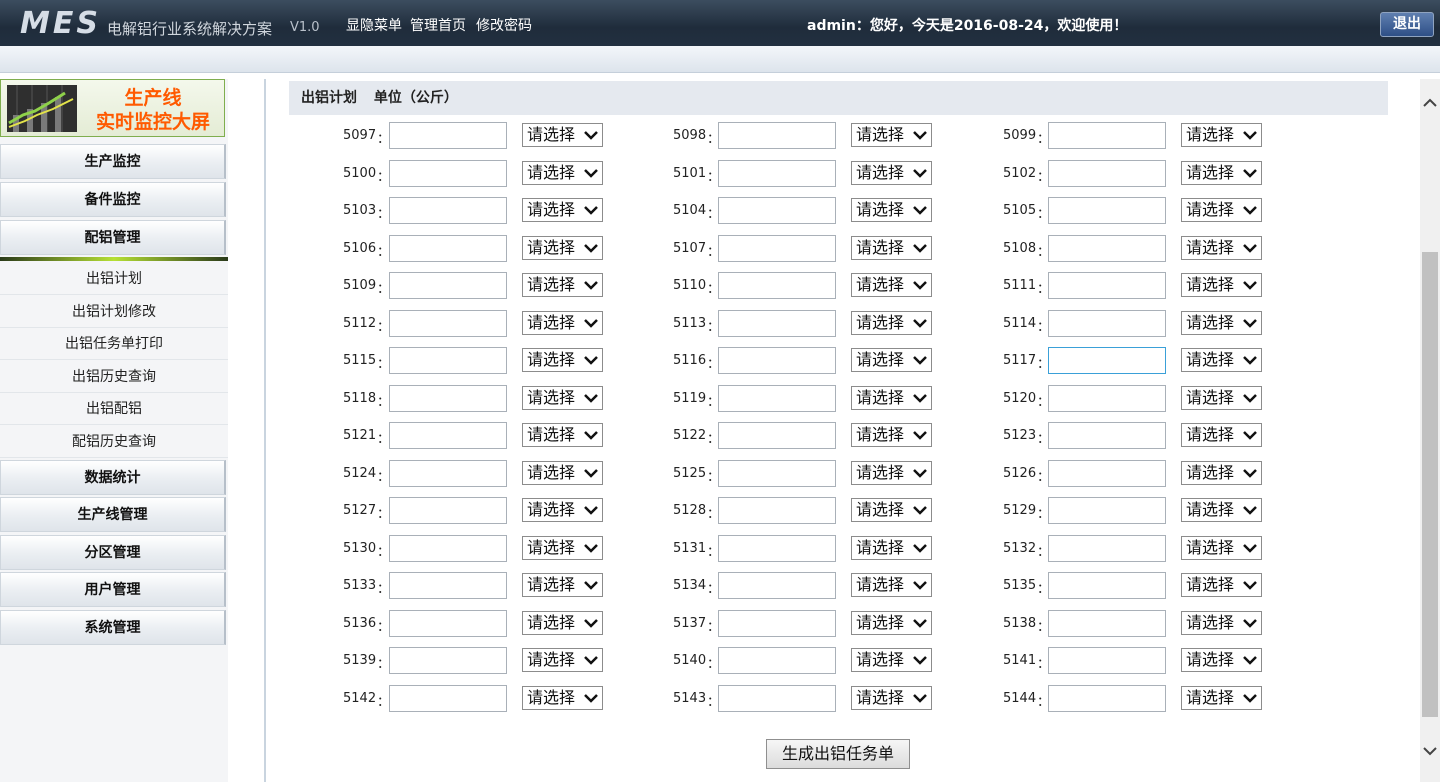 The image size is (1440, 782). Describe the element at coordinates (114, 344) in the screenshot. I see `sub-item-task-print: 出铝任务单打印` at that location.